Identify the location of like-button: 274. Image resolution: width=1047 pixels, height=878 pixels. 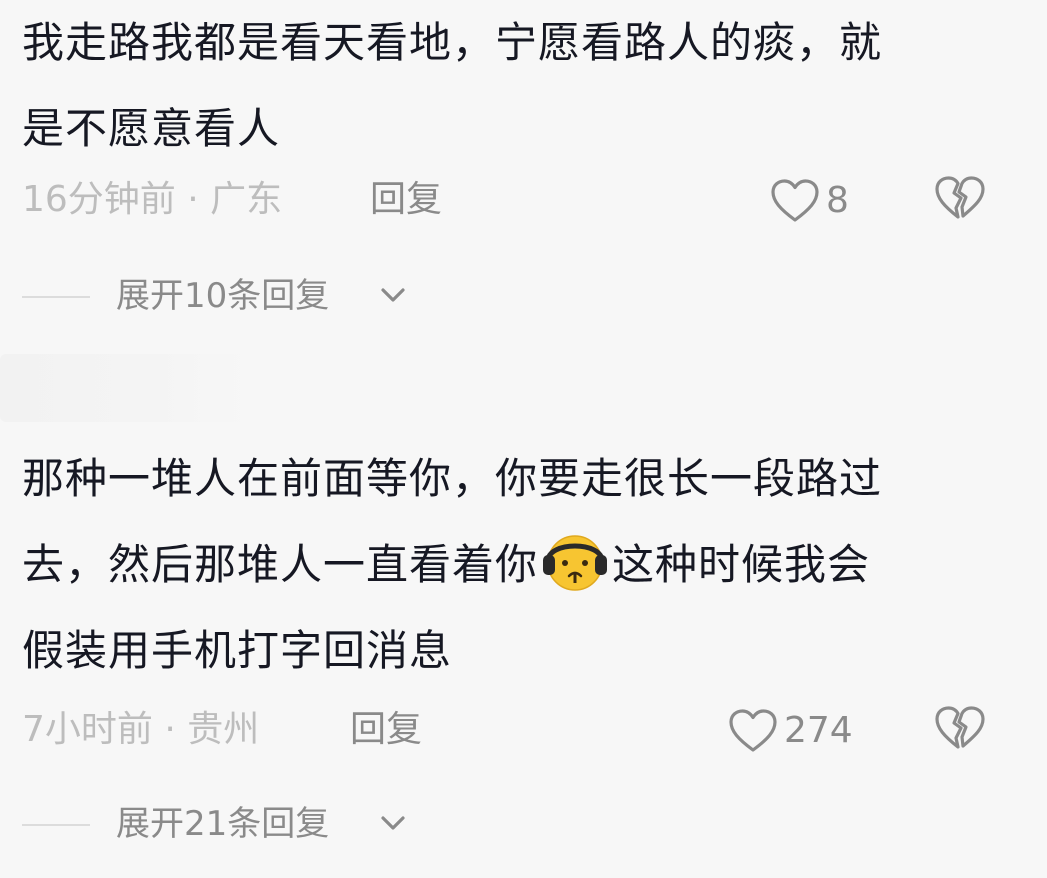
(790, 731).